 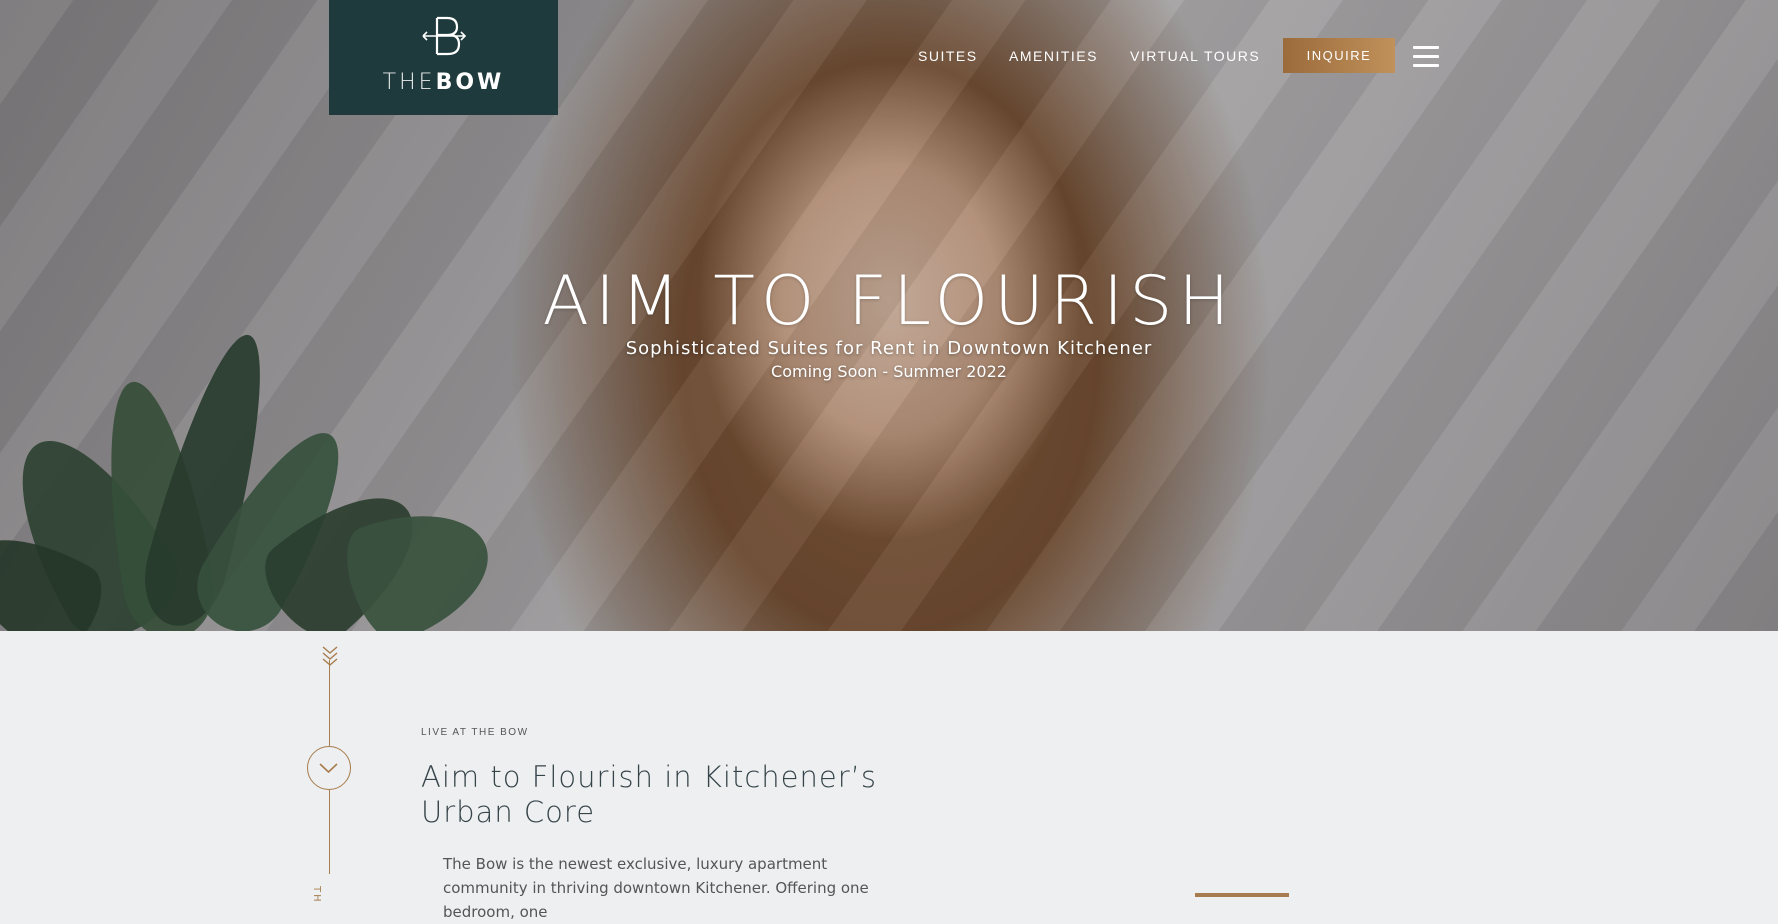 What do you see at coordinates (948, 56) in the screenshot?
I see `nav-suites: SUITES` at bounding box center [948, 56].